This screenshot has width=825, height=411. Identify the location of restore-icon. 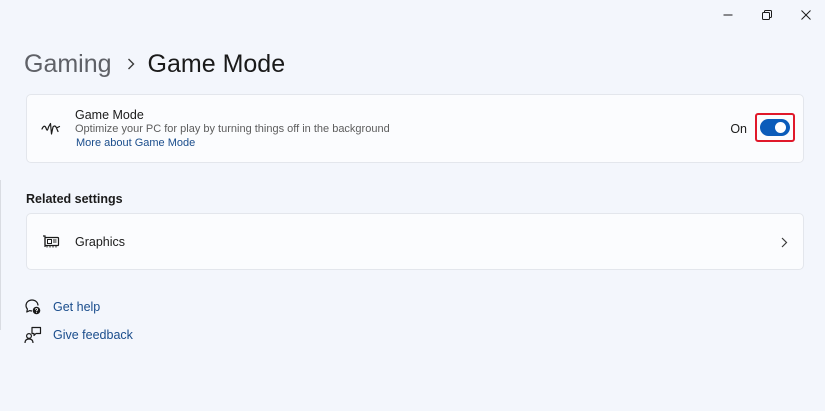
(766, 15).